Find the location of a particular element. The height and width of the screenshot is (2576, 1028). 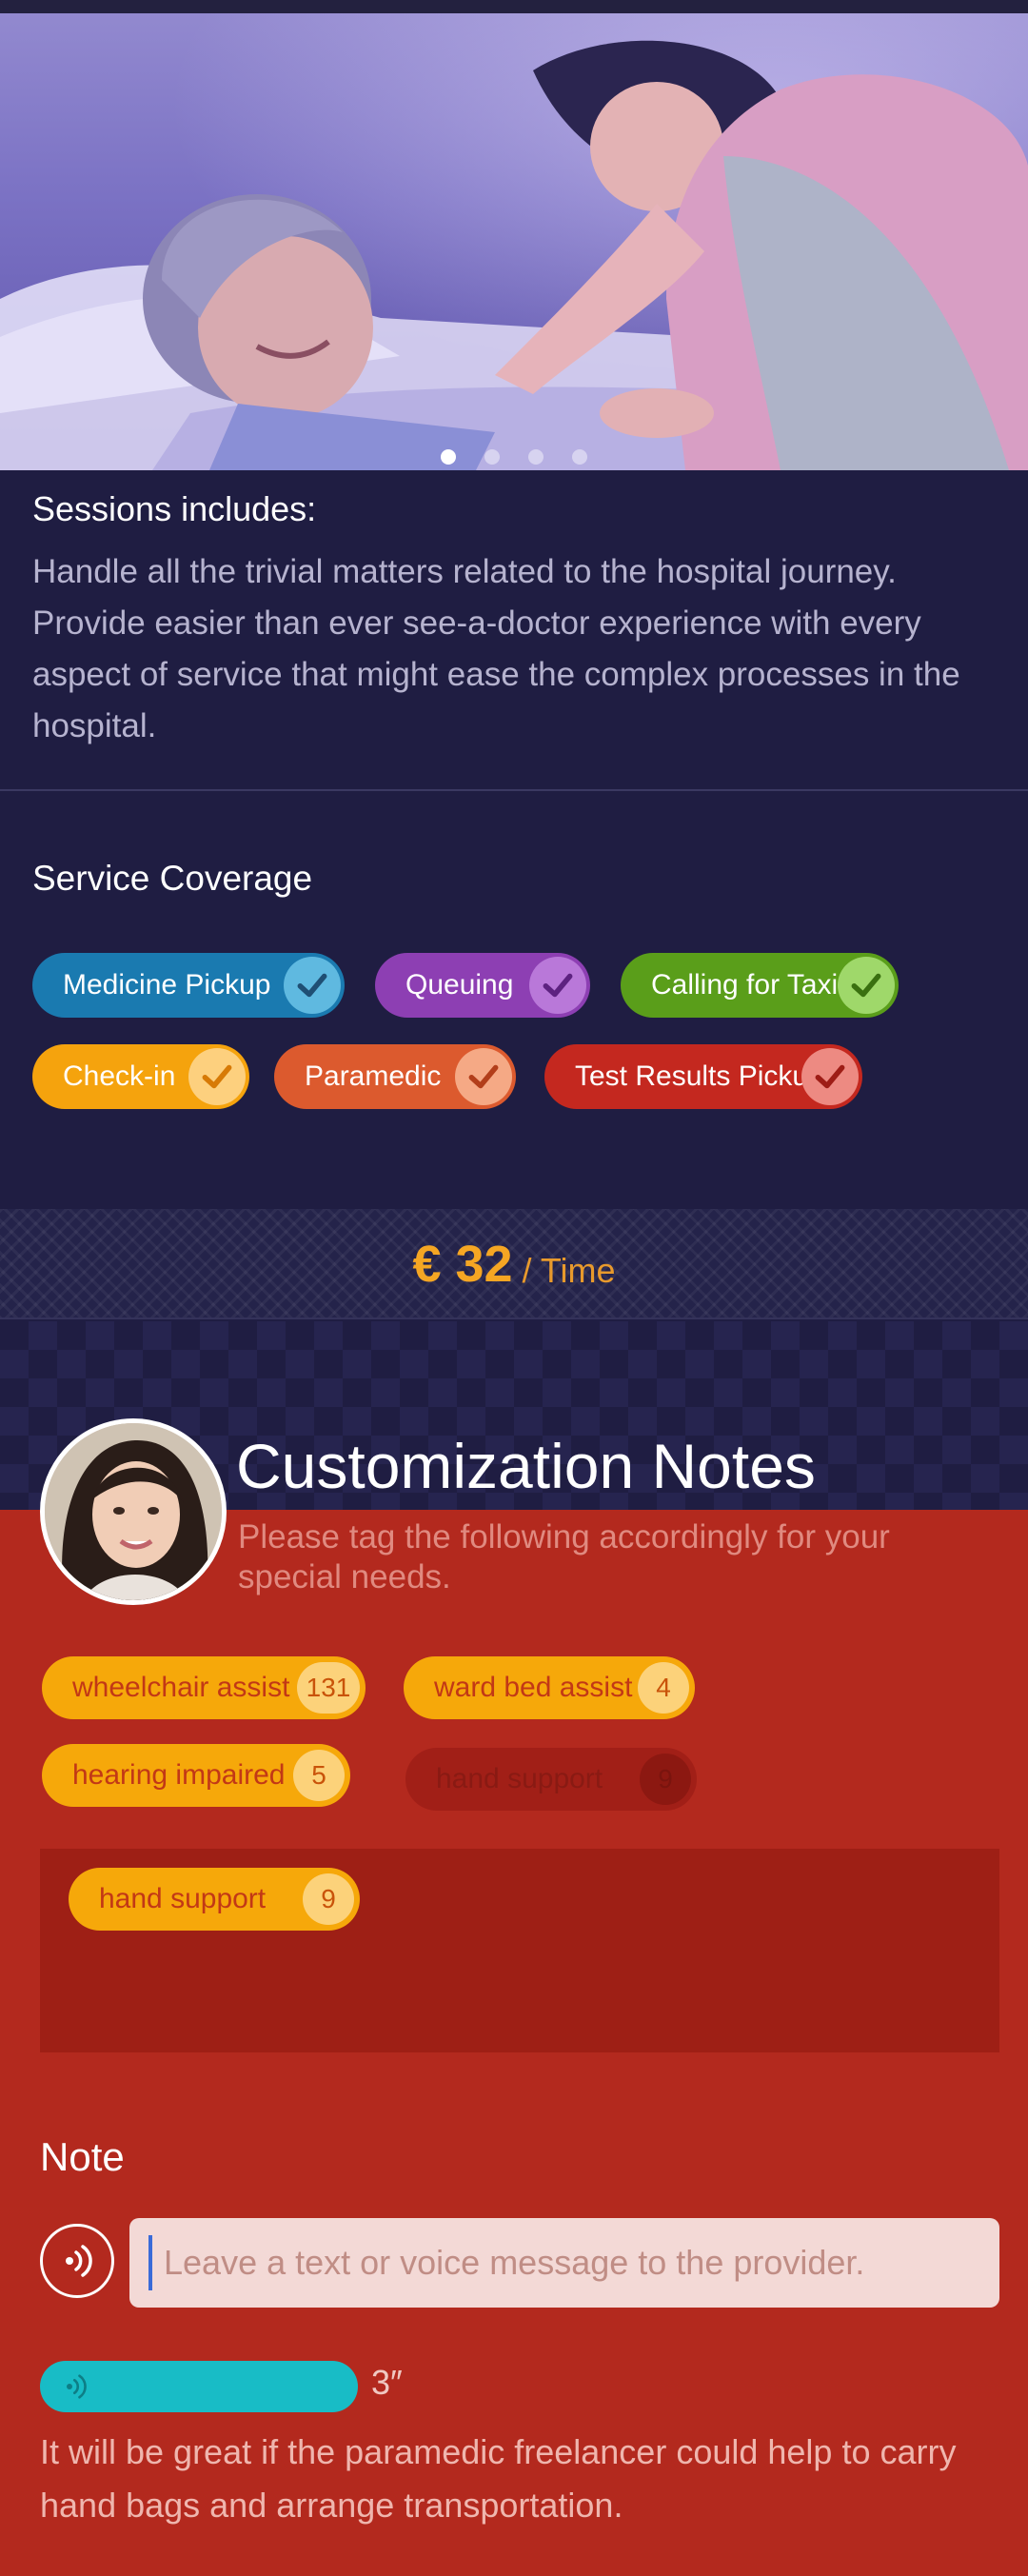

service-coverage-title: Service Coverage is located at coordinates (172, 878).